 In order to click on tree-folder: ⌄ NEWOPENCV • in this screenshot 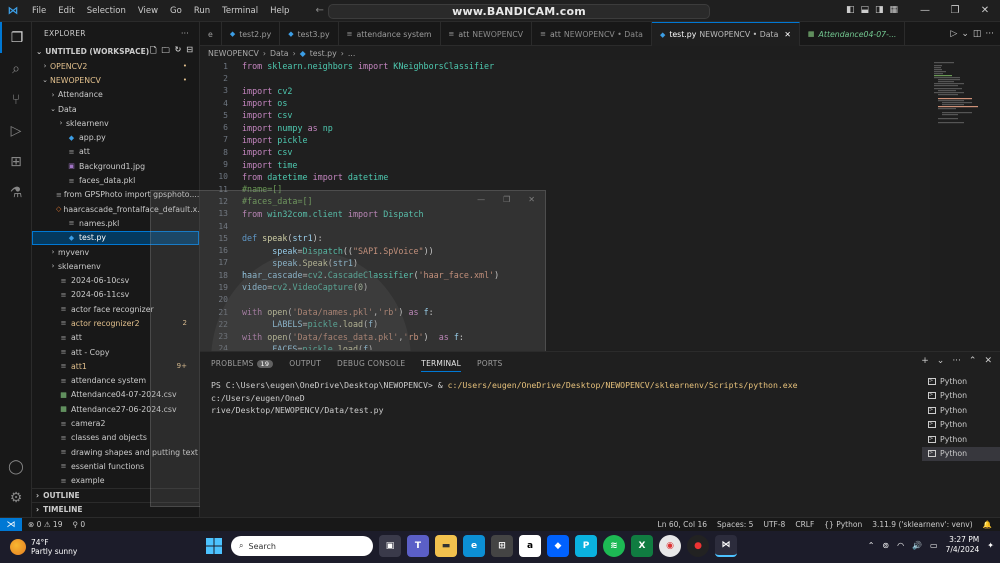, I will do `click(115, 80)`.